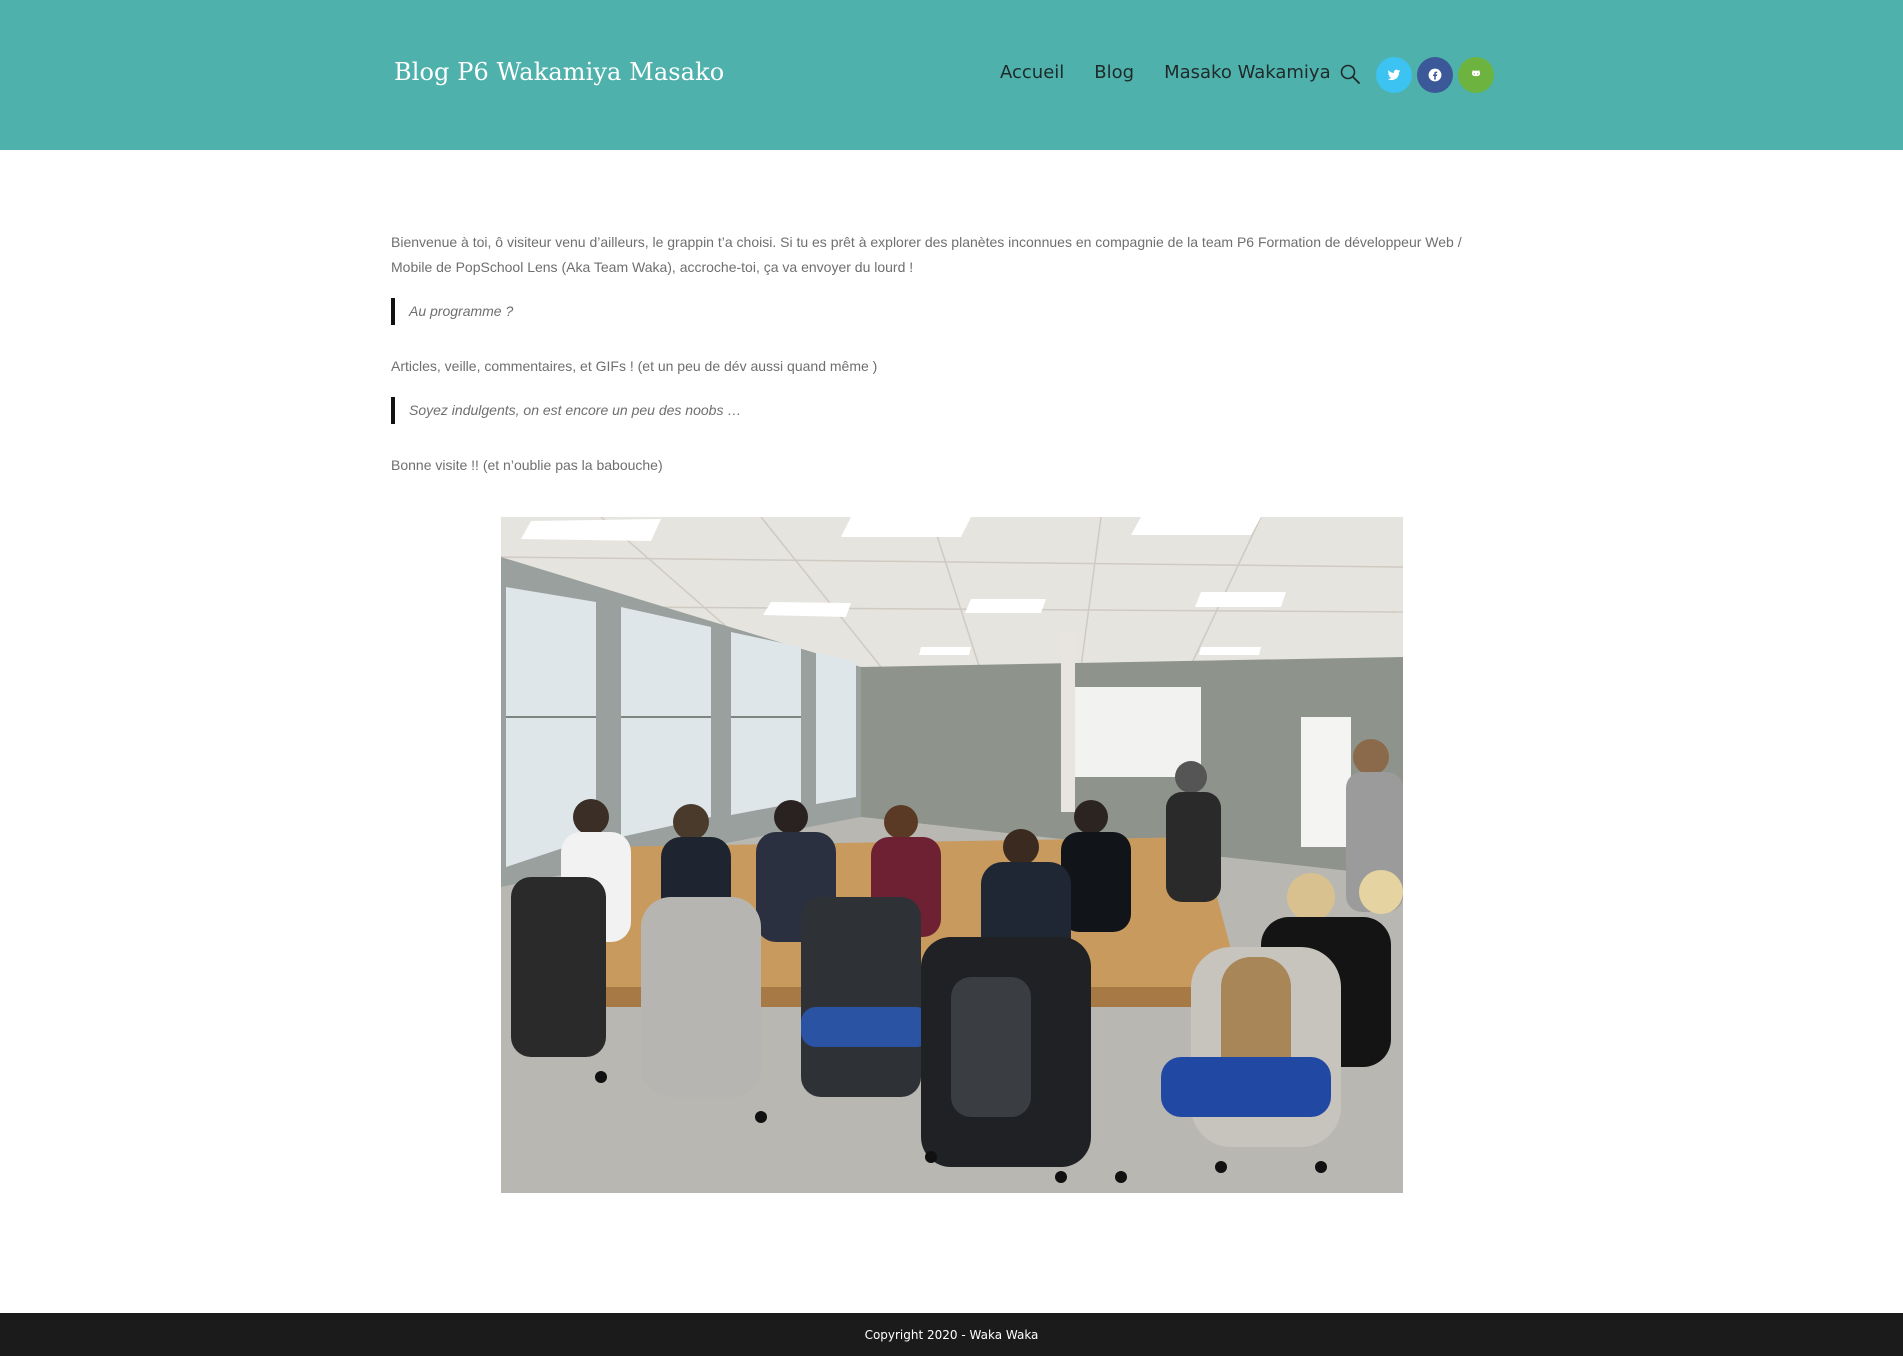 The width and height of the screenshot is (1903, 1356). I want to click on quote-au-programme: Au programme ?, so click(452, 311).